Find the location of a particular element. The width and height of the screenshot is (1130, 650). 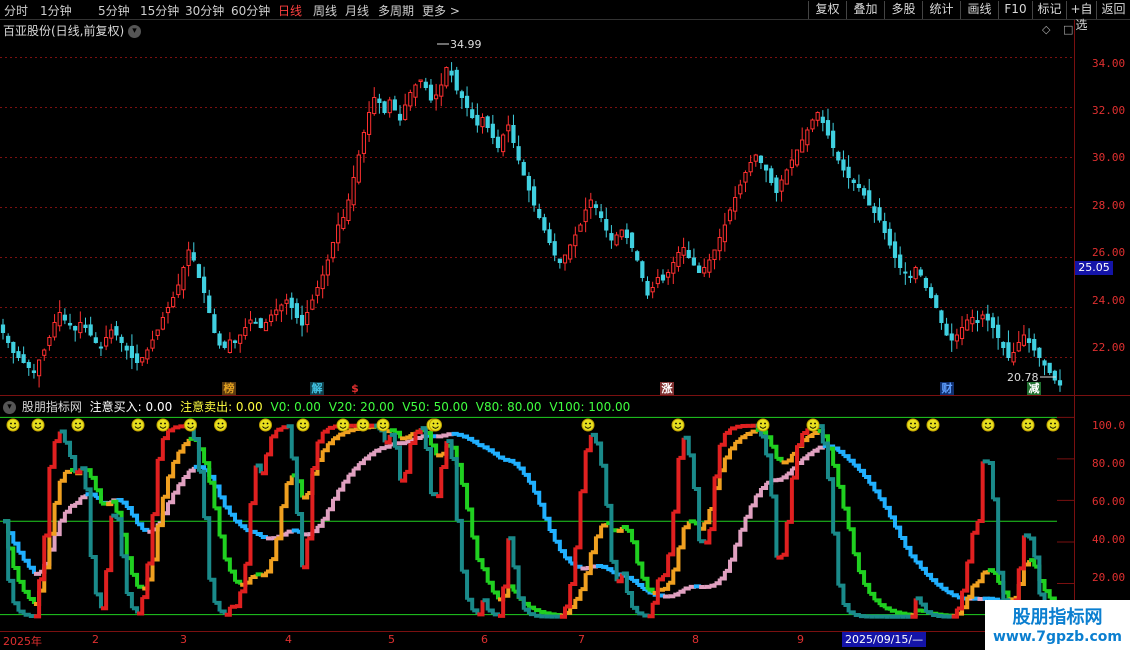

time-tick: 3 is located at coordinates (183, 639).